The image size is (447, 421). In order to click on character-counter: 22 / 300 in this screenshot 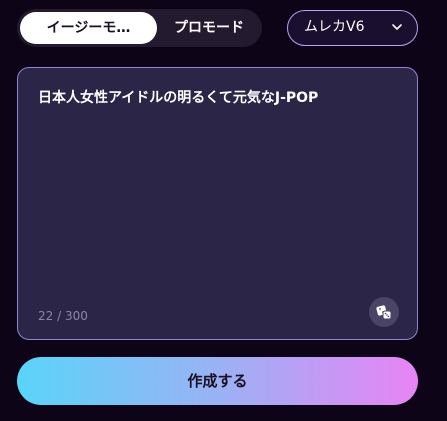, I will do `click(63, 316)`.